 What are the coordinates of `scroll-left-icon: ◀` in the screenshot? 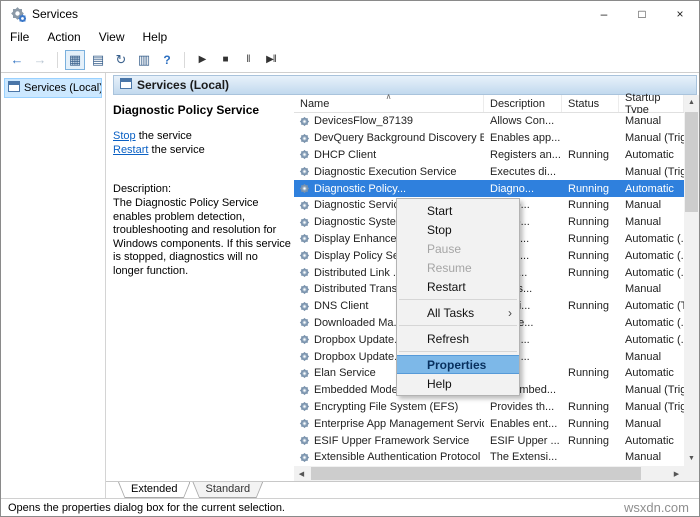 It's located at (301, 473).